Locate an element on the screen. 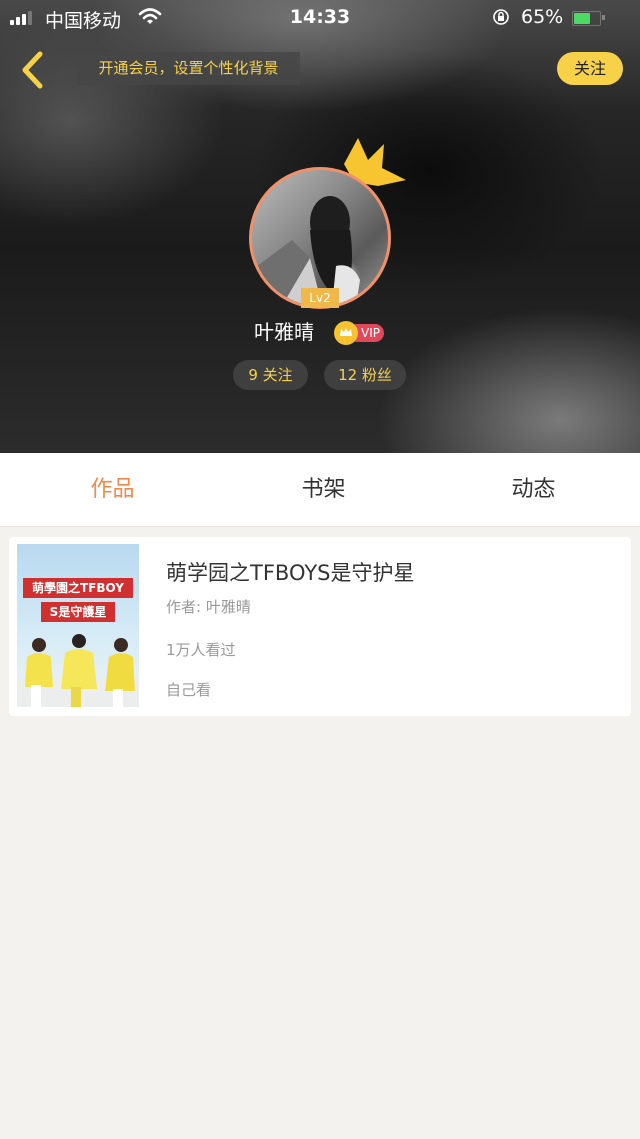  tab-bookshelf: 书架 is located at coordinates (323, 489).